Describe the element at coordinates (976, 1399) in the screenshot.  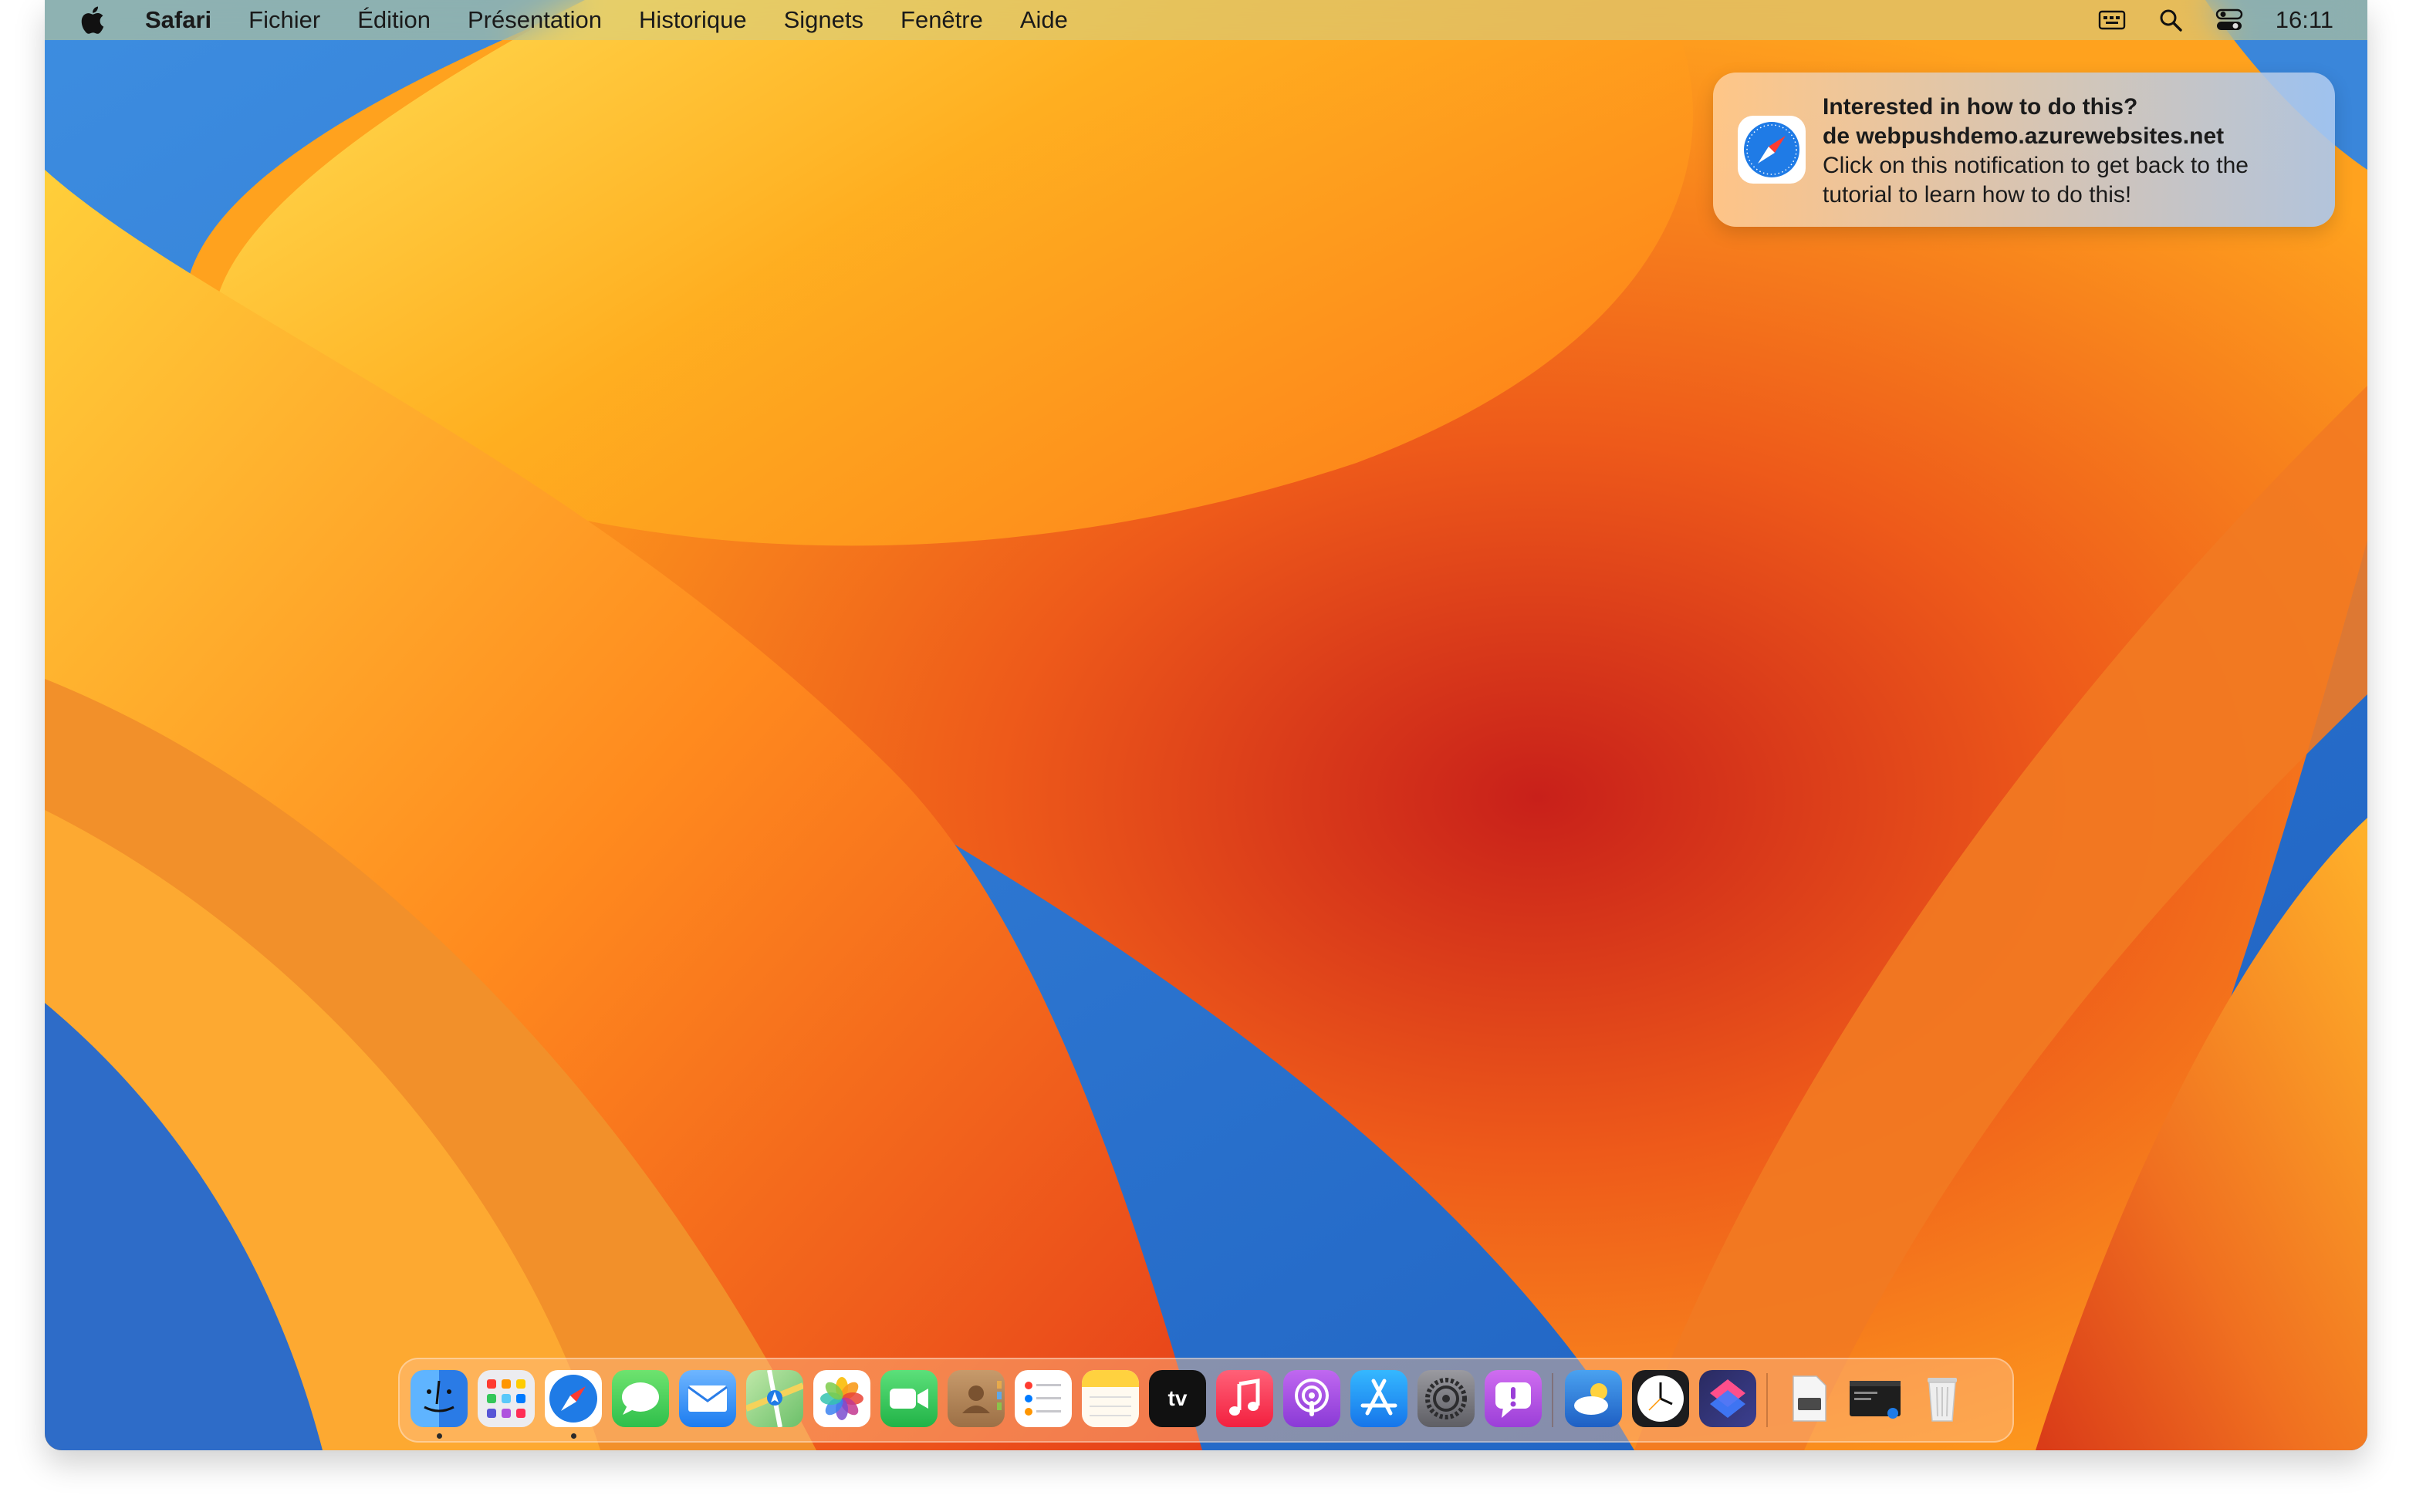
I see `contacts-icon` at that location.